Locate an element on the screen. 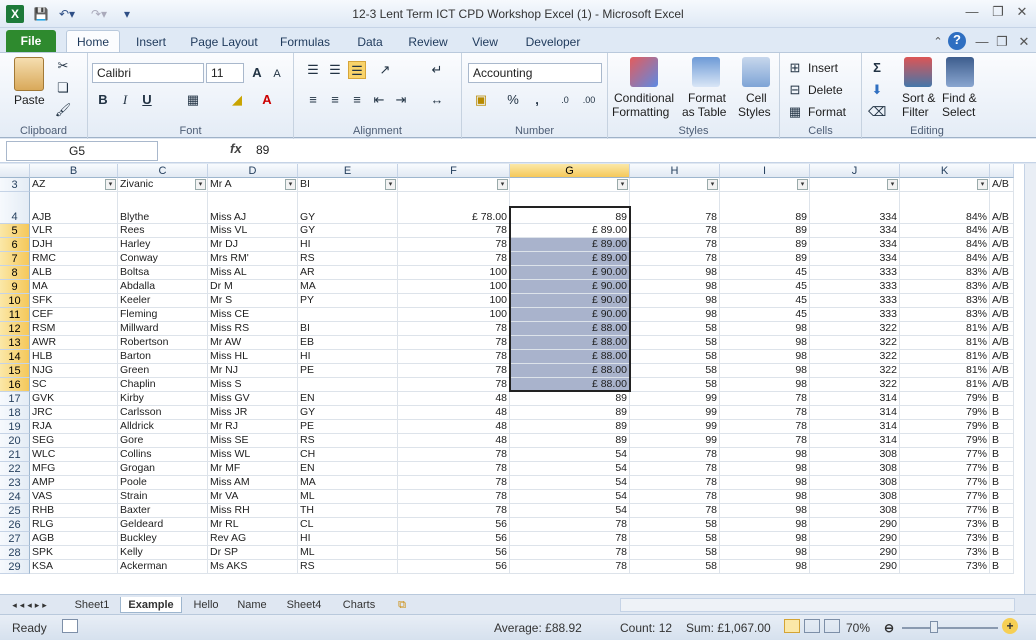  row-header: 12 is located at coordinates (15, 329).